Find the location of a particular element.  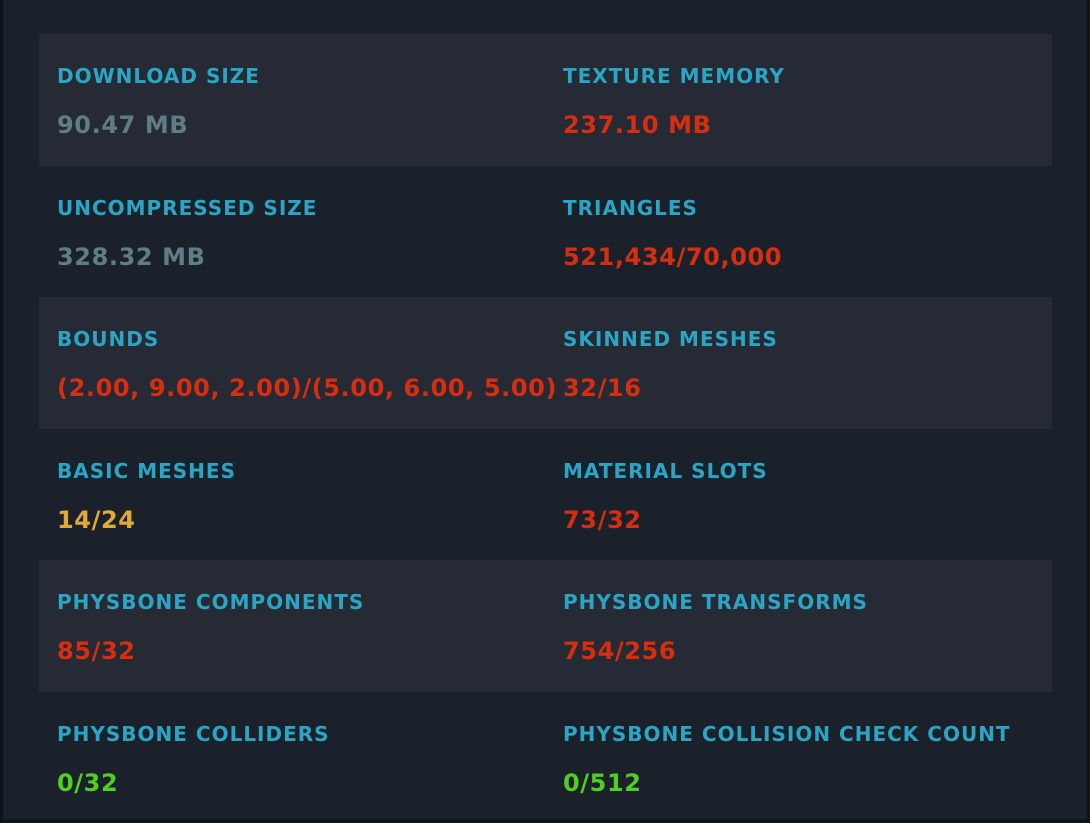

stat-label: DOWNLOAD SIZE is located at coordinates (301, 76).